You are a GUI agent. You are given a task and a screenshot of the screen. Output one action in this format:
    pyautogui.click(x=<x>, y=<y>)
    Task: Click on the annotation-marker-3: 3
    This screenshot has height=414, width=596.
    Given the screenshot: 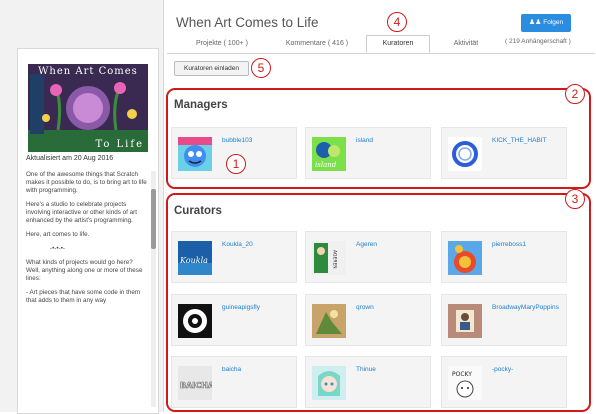 What is the action you would take?
    pyautogui.click(x=575, y=199)
    